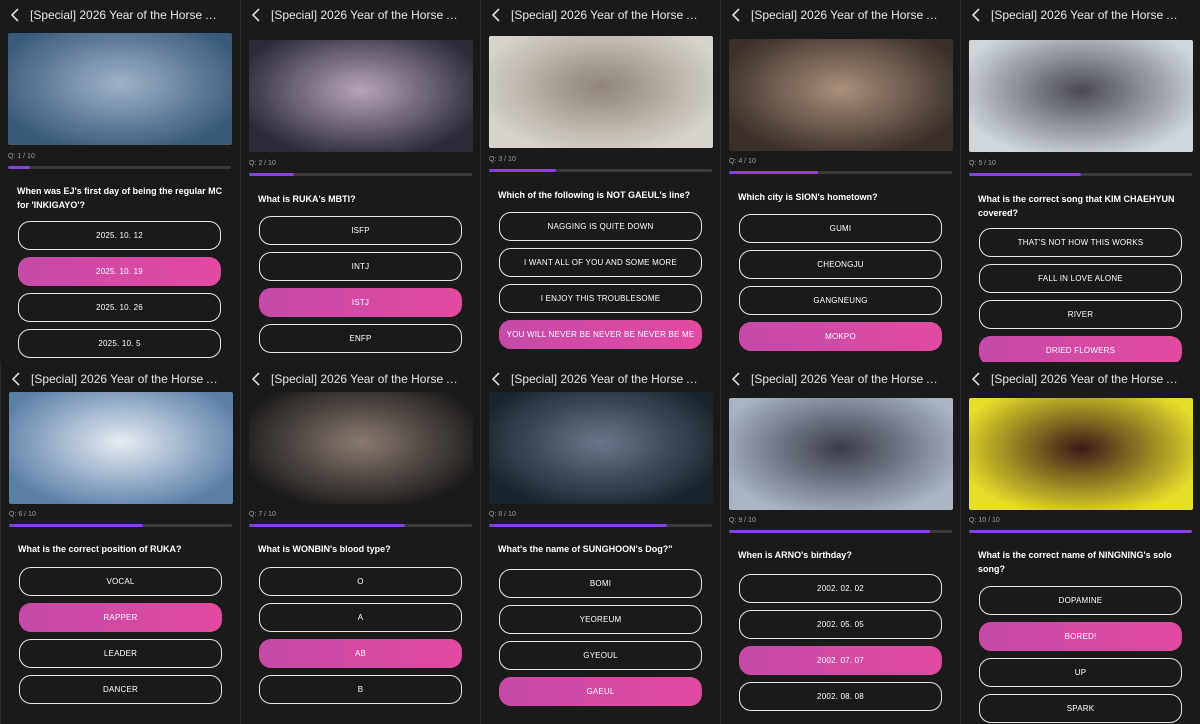 This screenshot has height=724, width=1200. What do you see at coordinates (600, 655) in the screenshot?
I see `answer-option: GYEOUL` at bounding box center [600, 655].